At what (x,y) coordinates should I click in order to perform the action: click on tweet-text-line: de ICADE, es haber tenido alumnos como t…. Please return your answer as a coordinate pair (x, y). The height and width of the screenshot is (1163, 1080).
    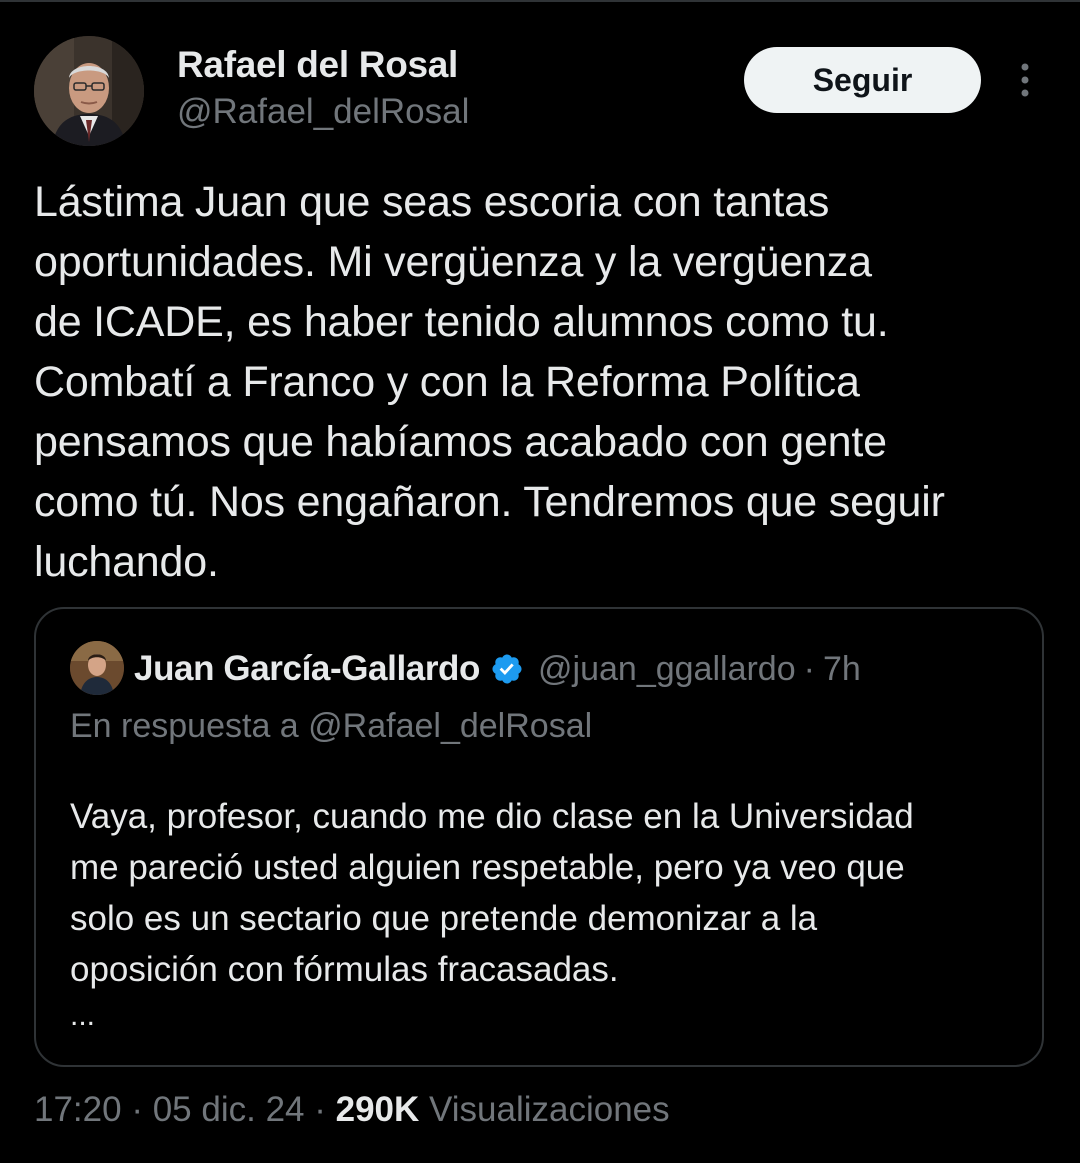
    Looking at the image, I should click on (461, 322).